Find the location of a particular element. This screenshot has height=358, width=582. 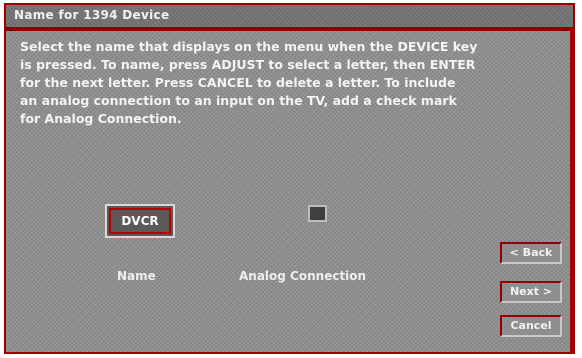

device-name-field: DVCR is located at coordinates (140, 221).